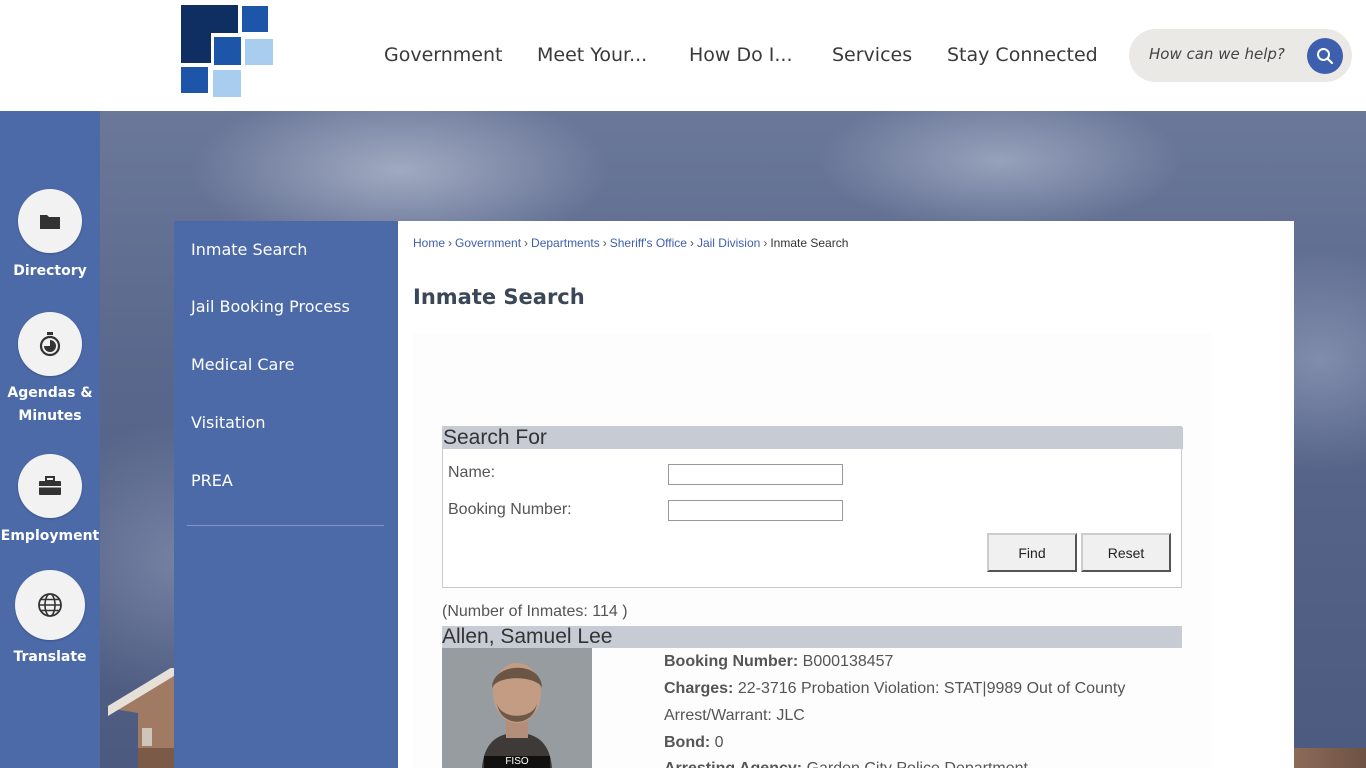 This screenshot has width=1366, height=768. Describe the element at coordinates (285, 525) in the screenshot. I see `sidenav-divider` at that location.